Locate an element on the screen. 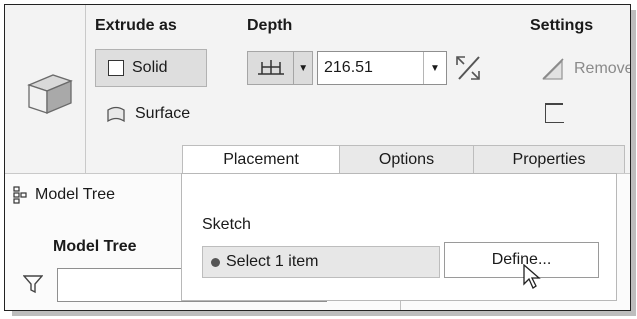  depth-value: 216.51 is located at coordinates (370, 68).